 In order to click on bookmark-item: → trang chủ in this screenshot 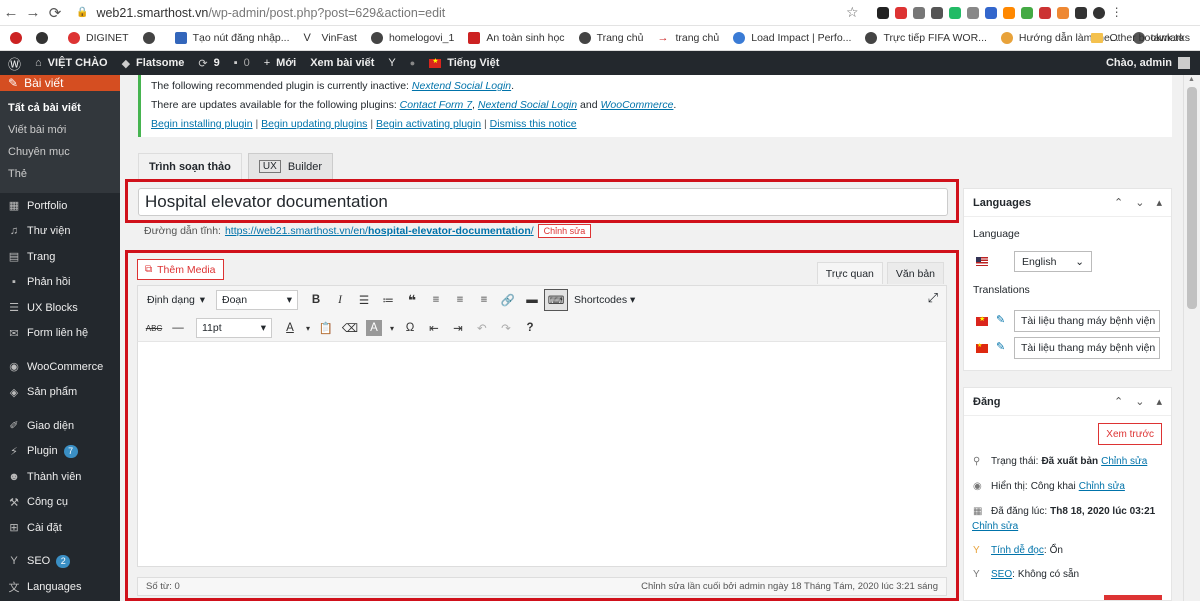, I will do `click(688, 38)`.